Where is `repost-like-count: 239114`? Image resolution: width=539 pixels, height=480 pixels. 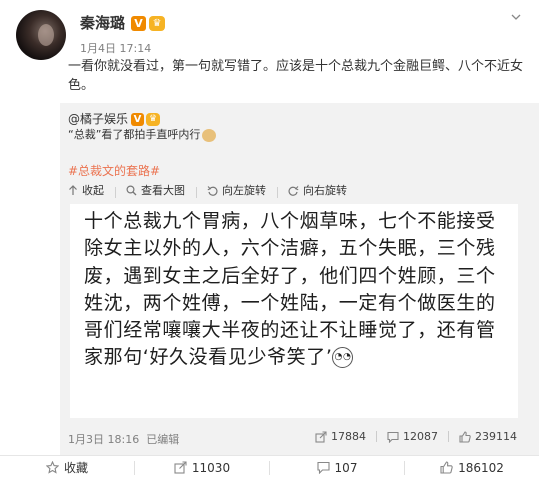 repost-like-count: 239114 is located at coordinates (488, 436).